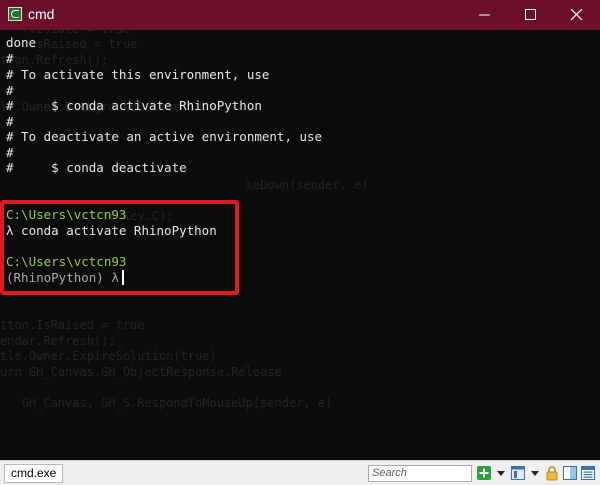 Image resolution: width=600 pixels, height=485 pixels. I want to click on ghost-text-line: endar.Refresh();, so click(58, 340).